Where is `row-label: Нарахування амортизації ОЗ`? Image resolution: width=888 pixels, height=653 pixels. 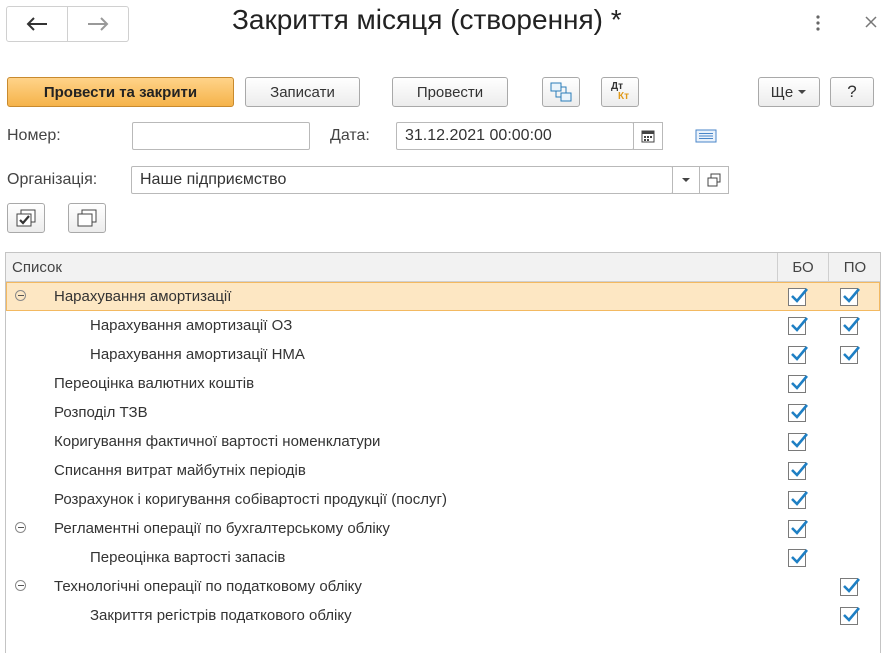
row-label: Нарахування амортизації ОЗ is located at coordinates (191, 325).